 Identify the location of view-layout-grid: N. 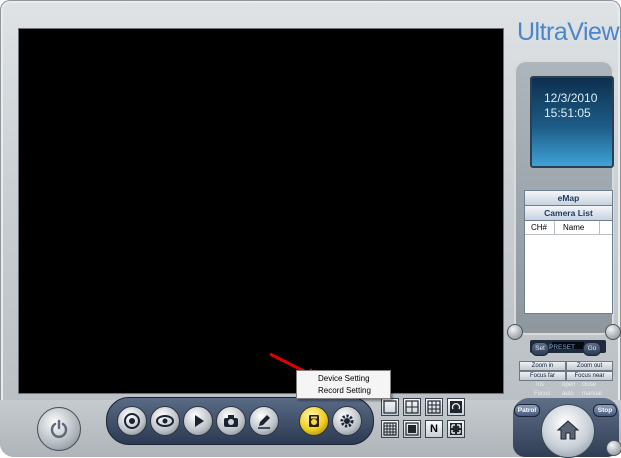
(440, 419).